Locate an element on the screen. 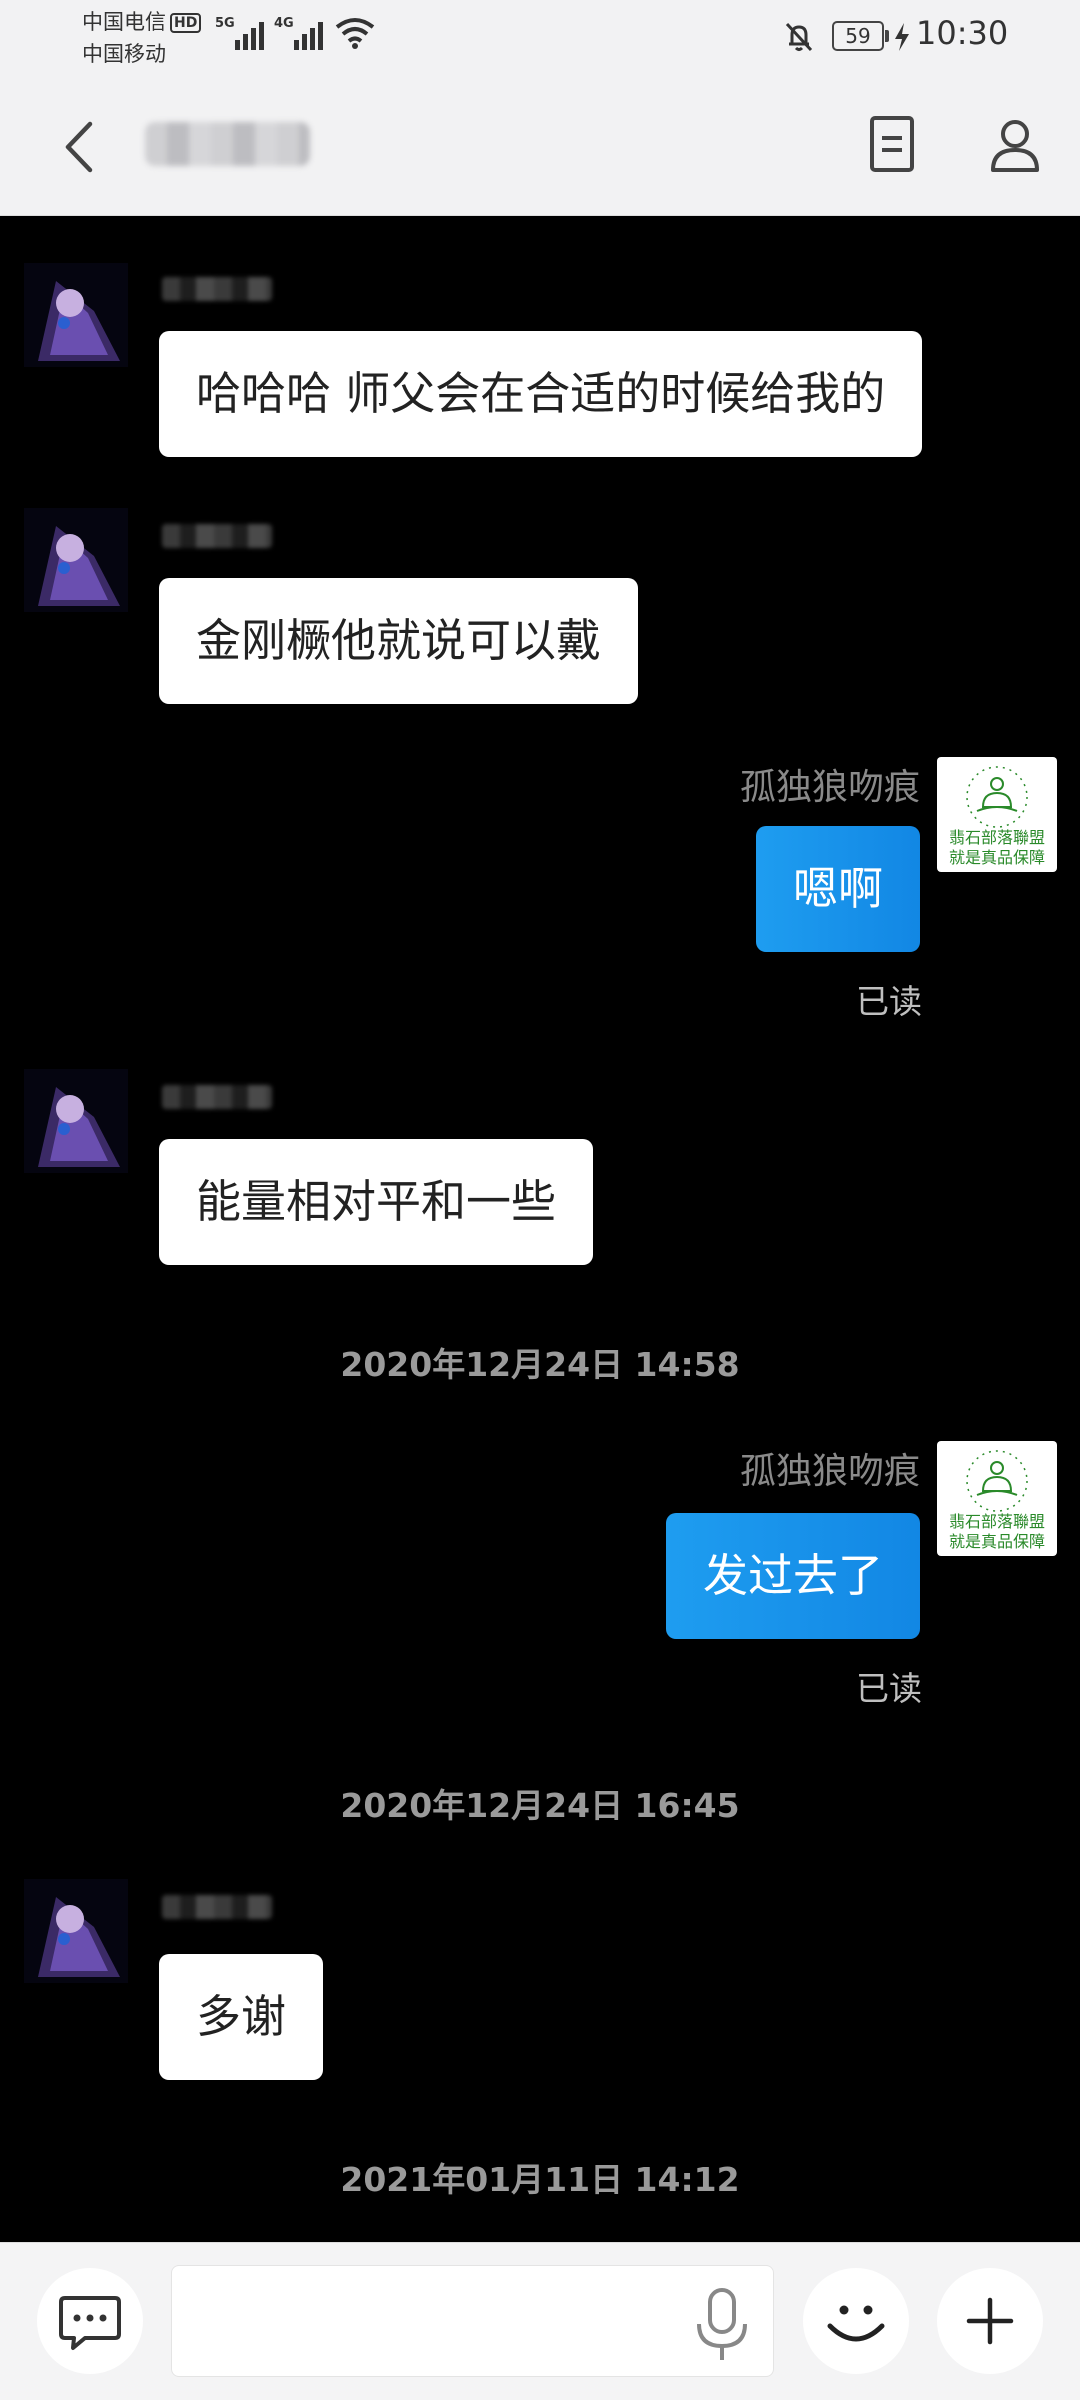 This screenshot has width=1080, height=2400. bell-muted-icon is located at coordinates (799, 37).